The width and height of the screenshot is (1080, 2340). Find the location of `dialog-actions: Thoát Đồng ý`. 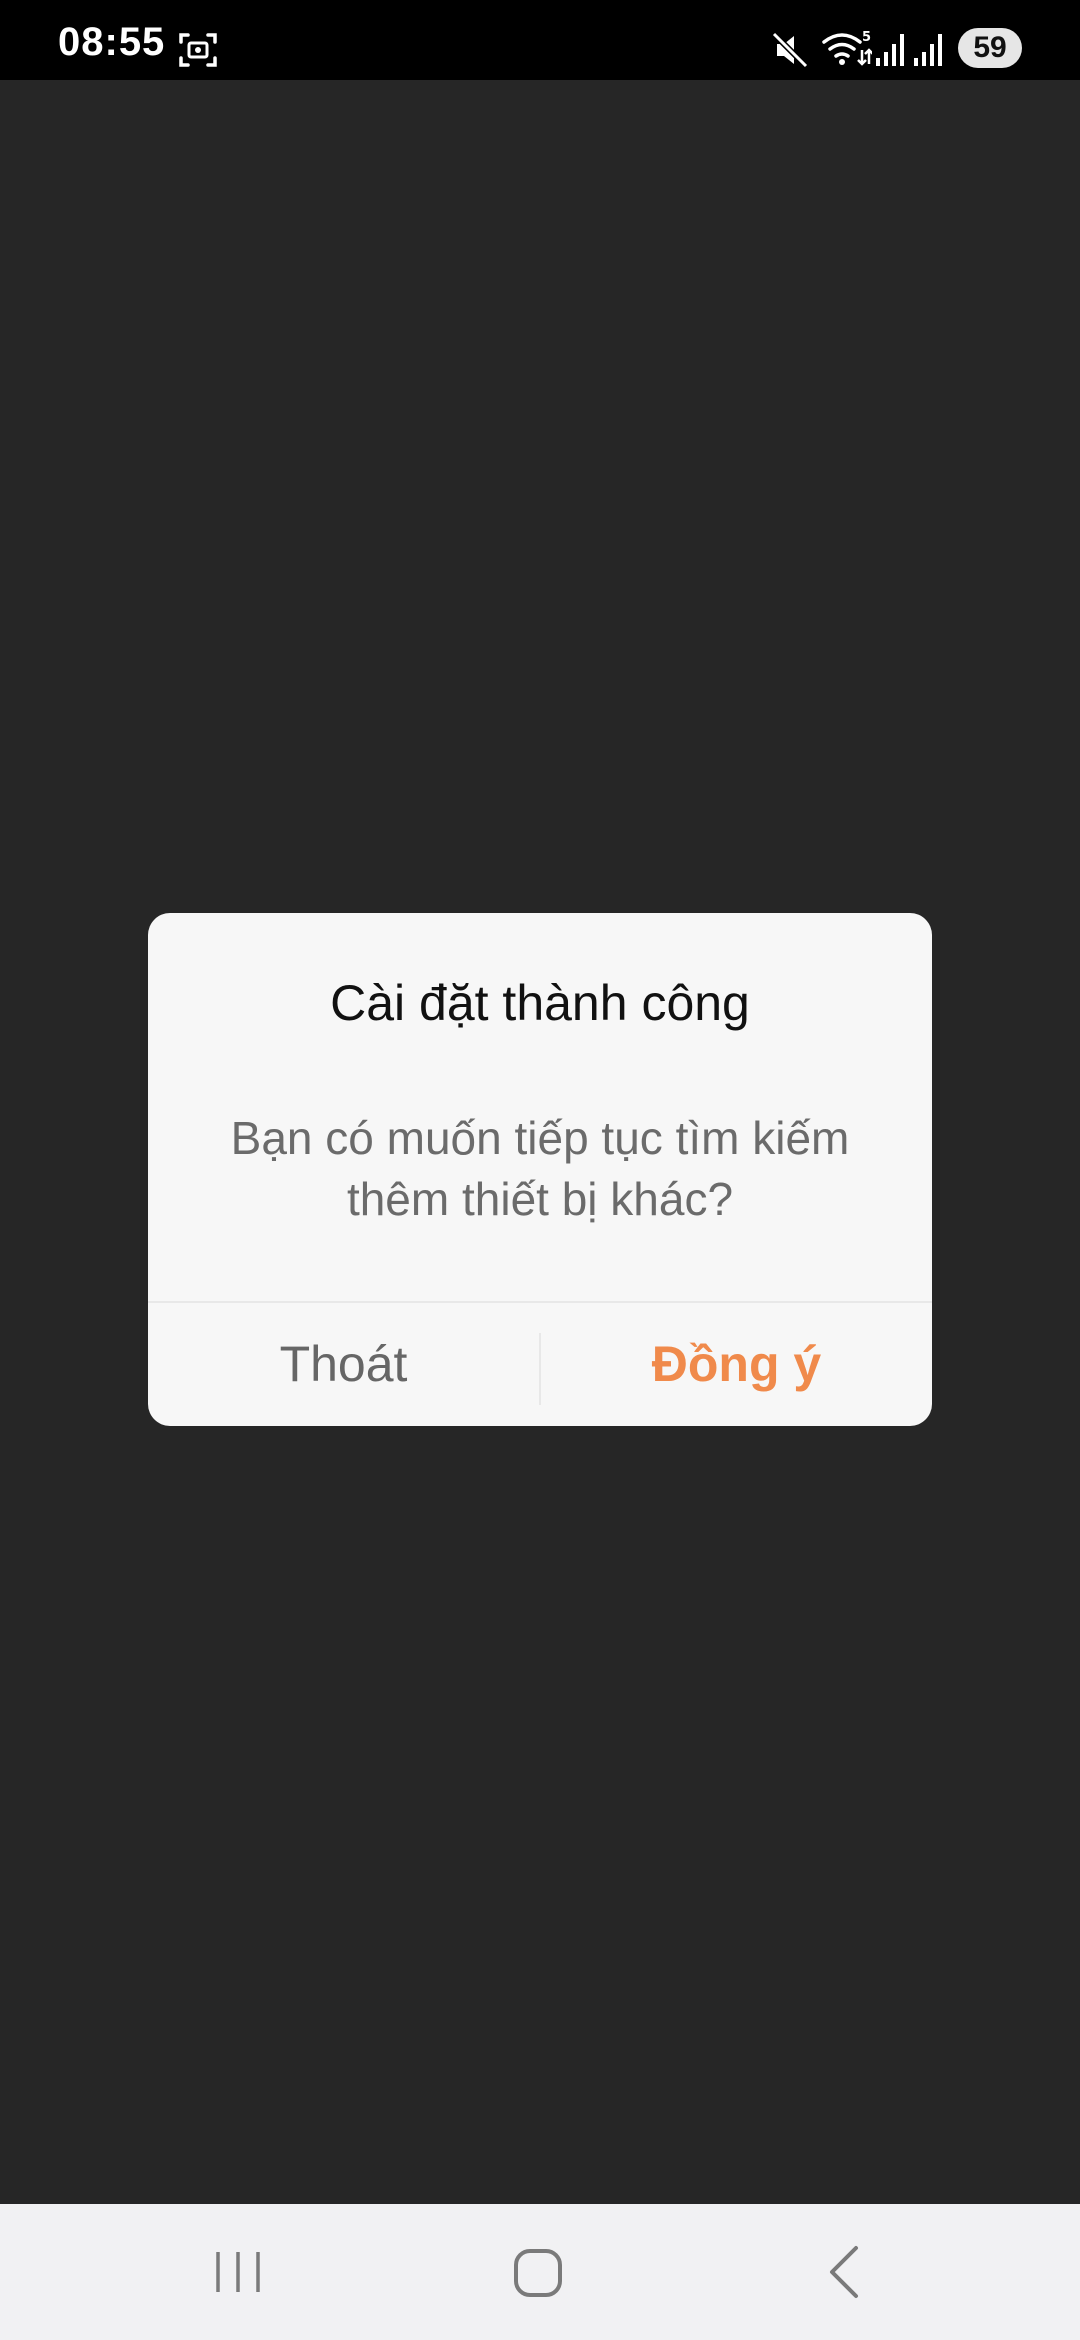

dialog-actions: Thoát Đồng ý is located at coordinates (540, 1364).